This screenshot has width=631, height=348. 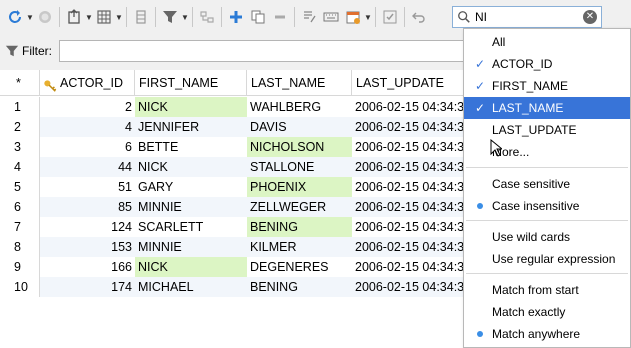 What do you see at coordinates (87, 127) in the screenshot?
I see `cell-actor-id: 4` at bounding box center [87, 127].